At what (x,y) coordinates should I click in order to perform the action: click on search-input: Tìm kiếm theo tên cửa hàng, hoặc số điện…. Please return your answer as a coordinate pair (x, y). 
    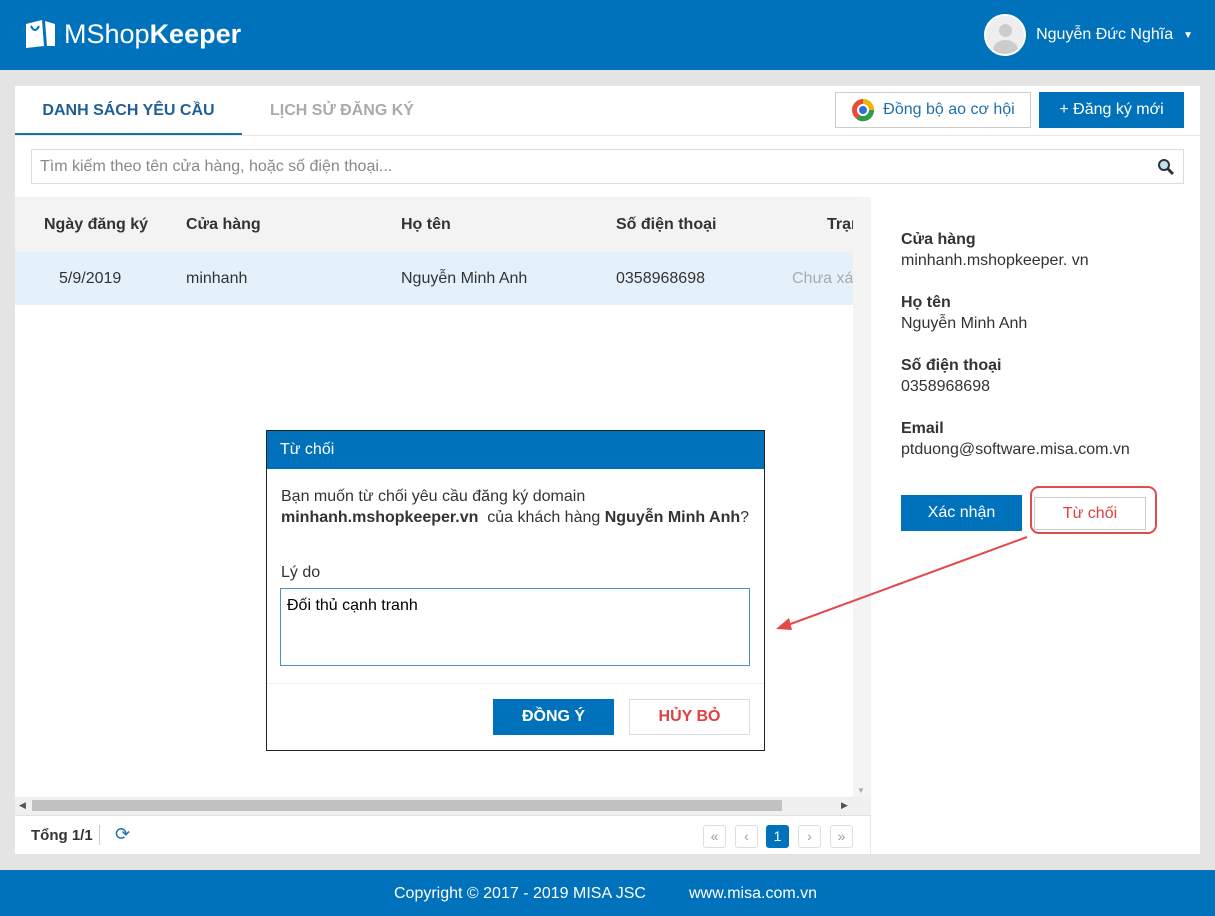
    Looking at the image, I should click on (607, 166).